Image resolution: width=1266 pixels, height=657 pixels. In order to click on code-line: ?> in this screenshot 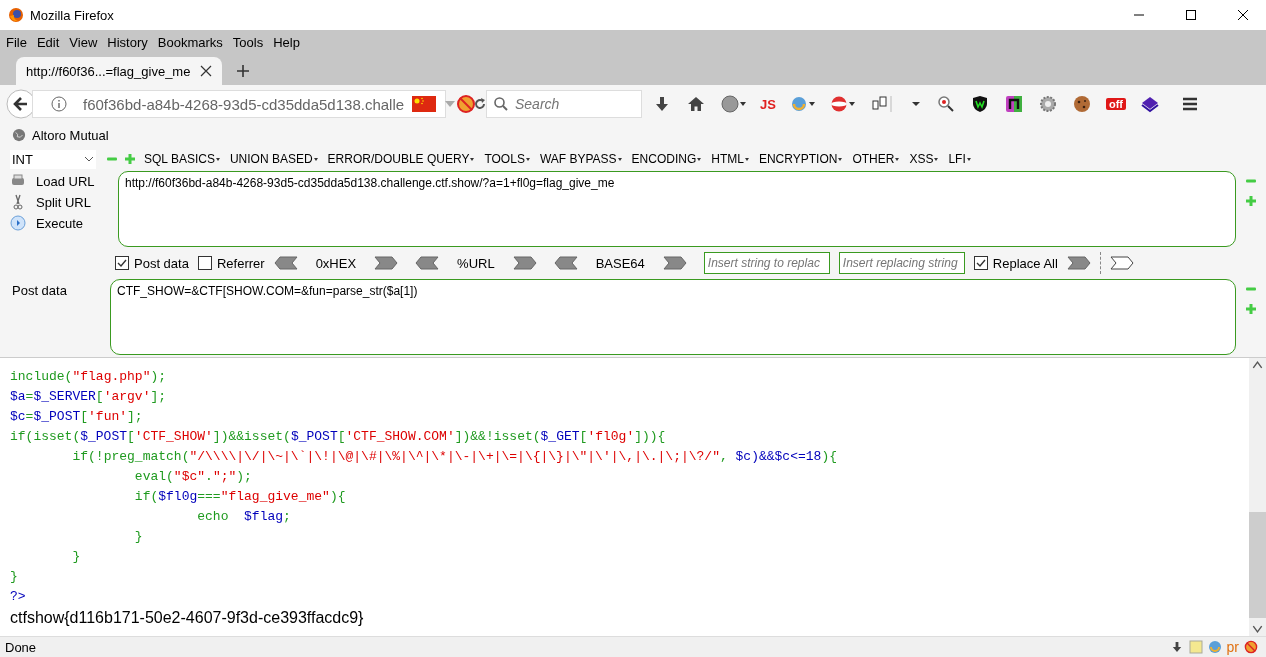, I will do `click(18, 597)`.